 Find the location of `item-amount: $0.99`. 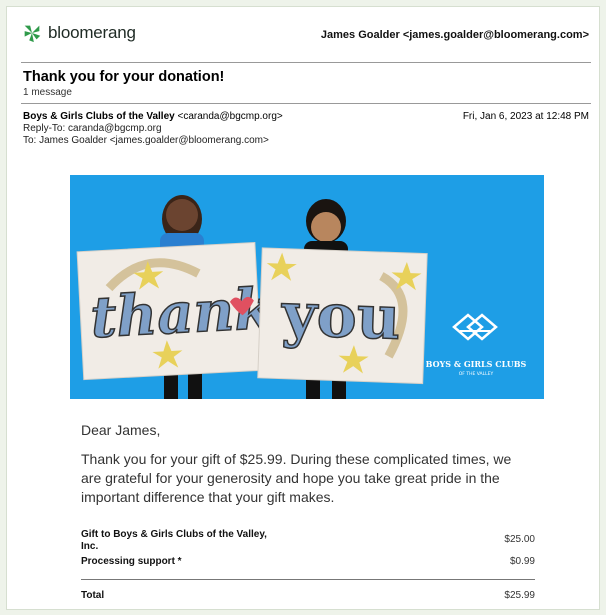

item-amount: $0.99 is located at coordinates (522, 561).